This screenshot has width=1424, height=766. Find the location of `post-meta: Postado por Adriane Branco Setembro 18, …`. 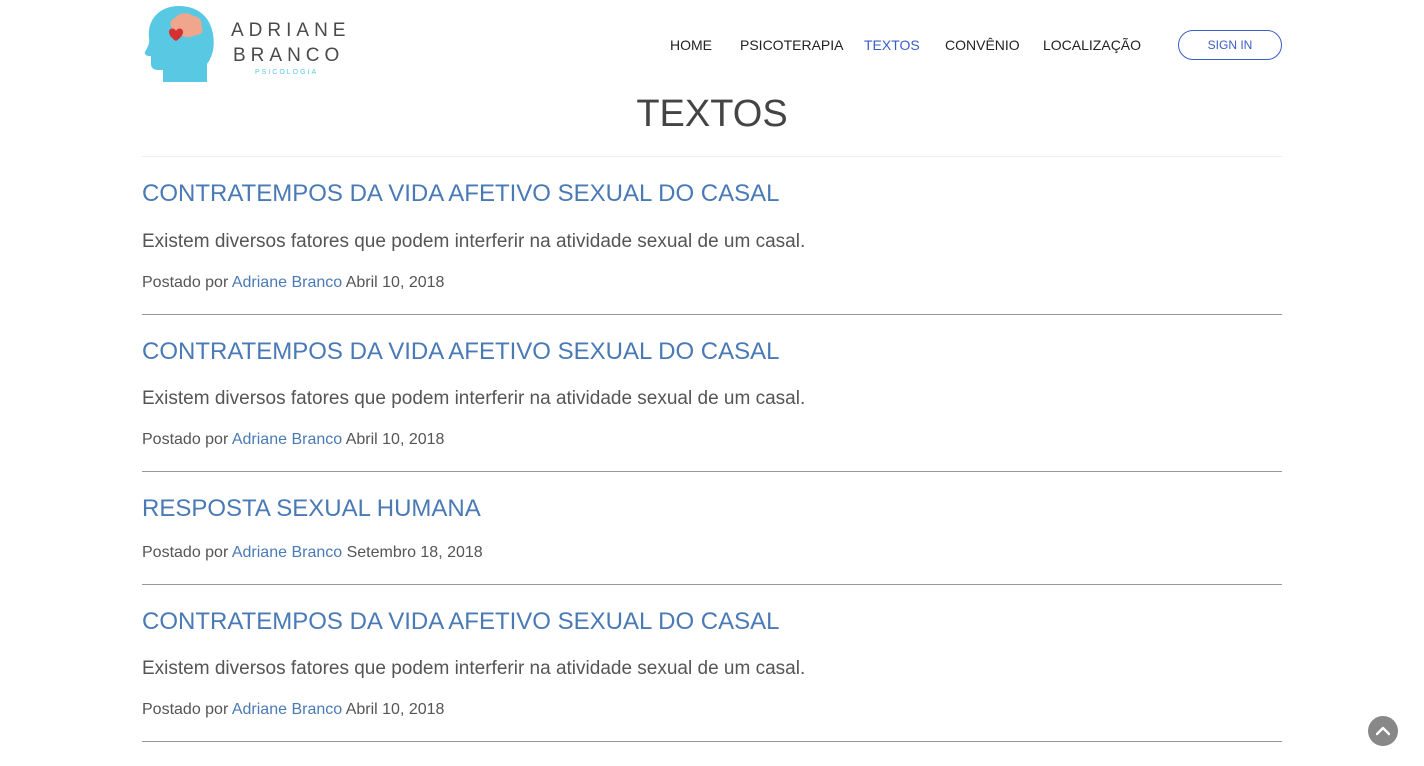

post-meta: Postado por Adriane Branco Setembro 18, … is located at coordinates (312, 553).